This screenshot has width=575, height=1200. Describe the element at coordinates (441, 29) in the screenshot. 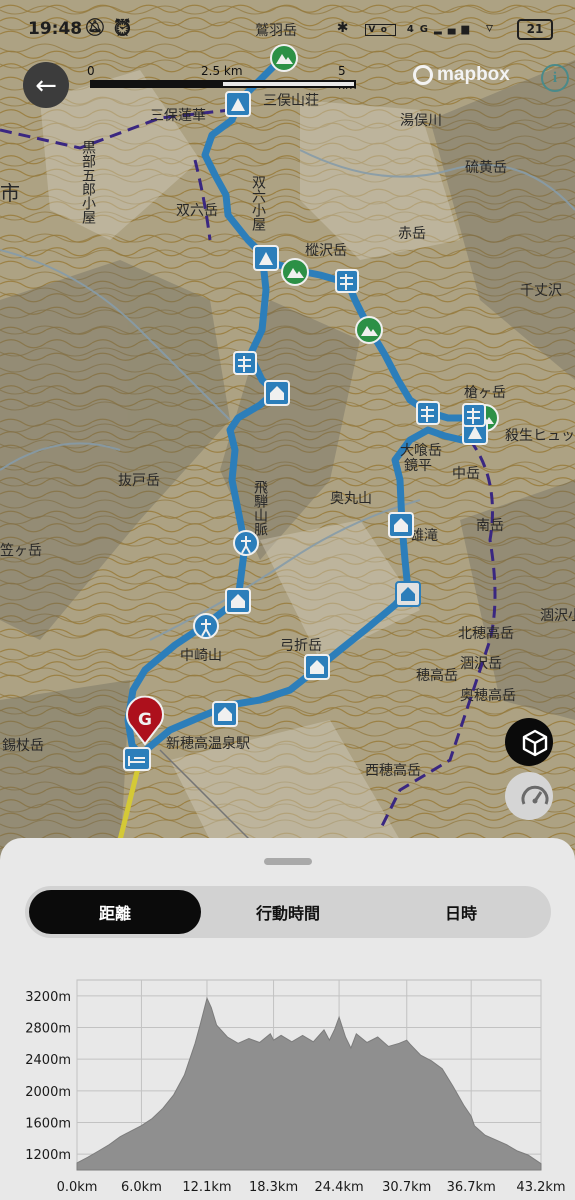

I see `signal-4g-icon: 4G▂▄▆` at that location.